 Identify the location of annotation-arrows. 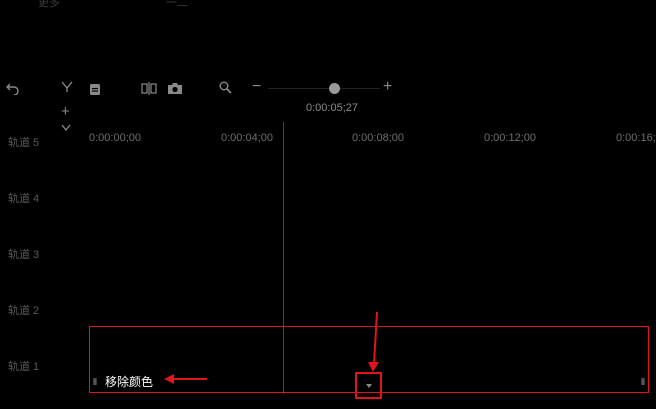
(271, 347).